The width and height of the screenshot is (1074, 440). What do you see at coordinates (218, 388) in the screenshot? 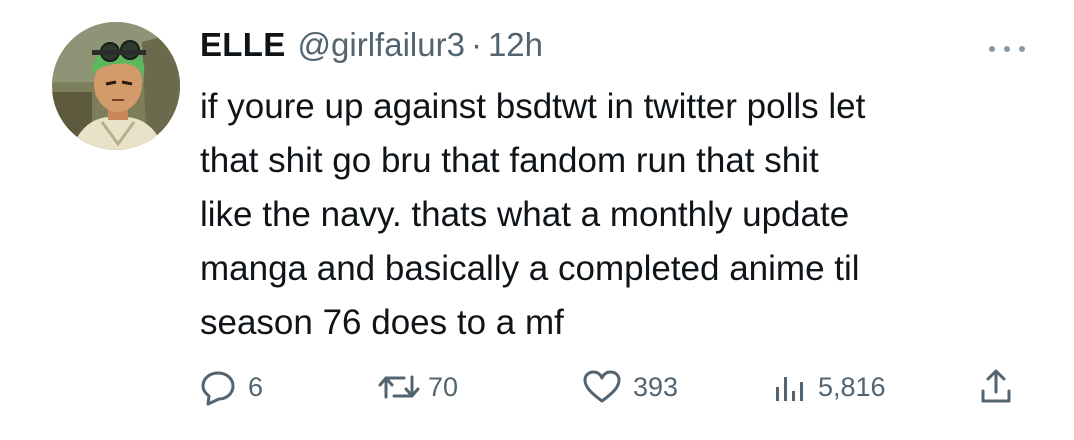
I see `reply-icon` at bounding box center [218, 388].